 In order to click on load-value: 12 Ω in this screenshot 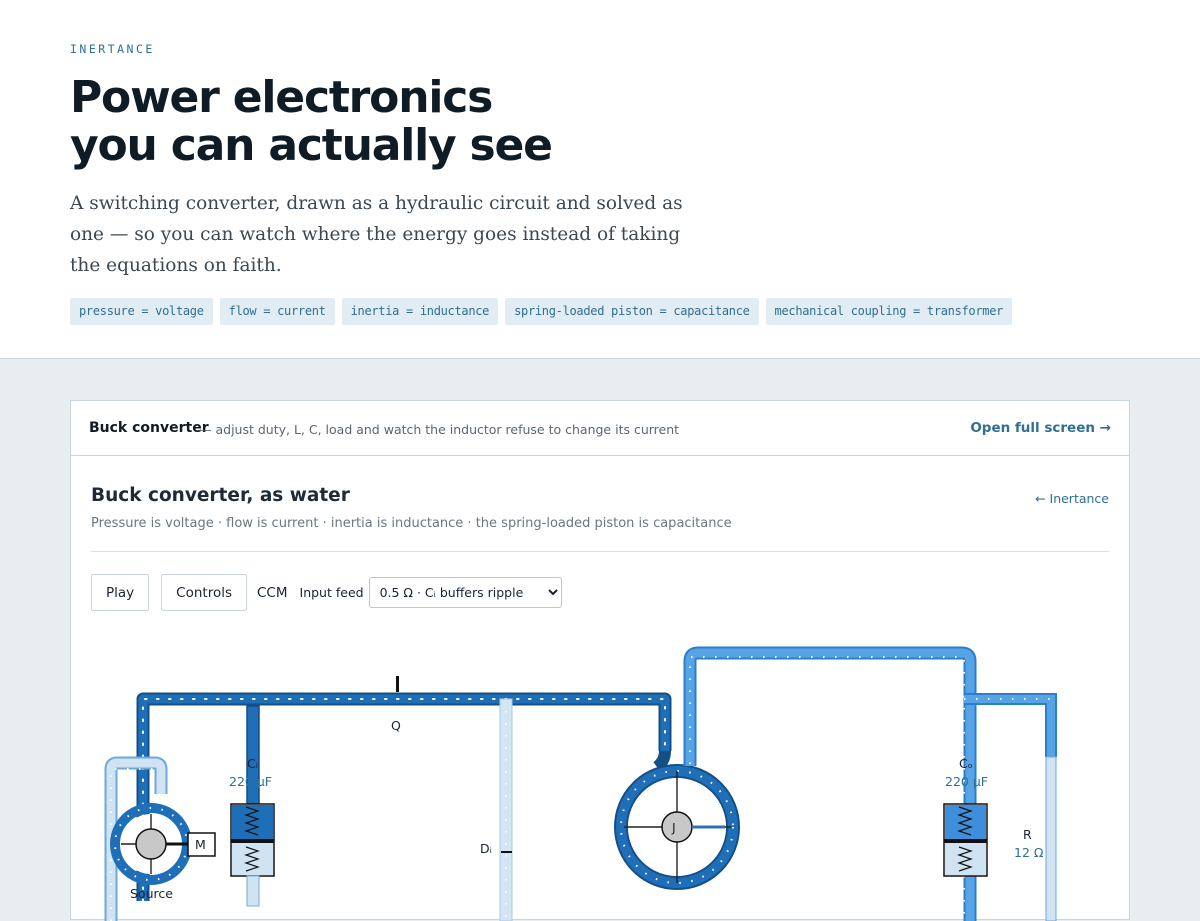, I will do `click(1029, 852)`.